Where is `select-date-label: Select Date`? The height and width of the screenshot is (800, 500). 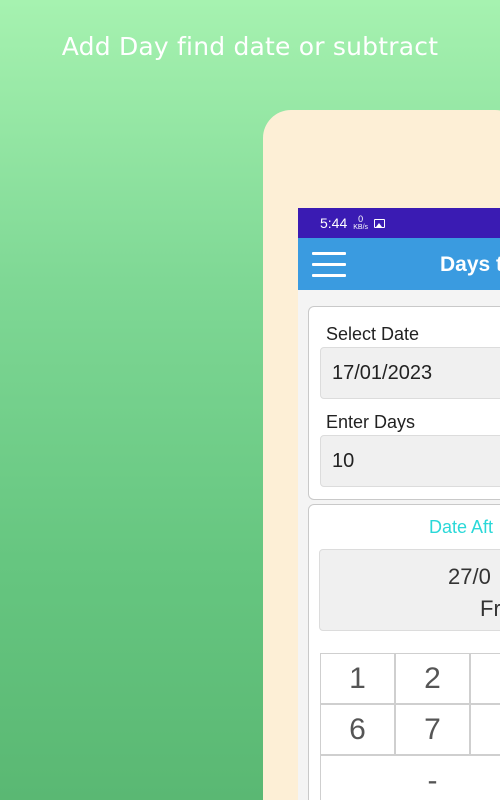 select-date-label: Select Date is located at coordinates (373, 334).